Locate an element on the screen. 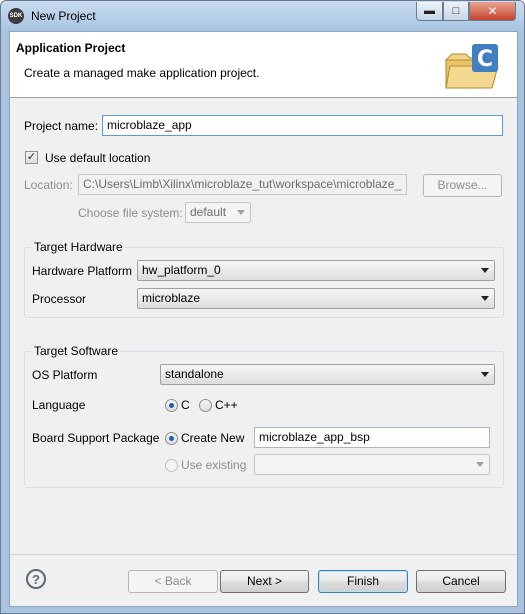 This screenshot has height=614, width=525. close-icon: ✕ is located at coordinates (492, 11).